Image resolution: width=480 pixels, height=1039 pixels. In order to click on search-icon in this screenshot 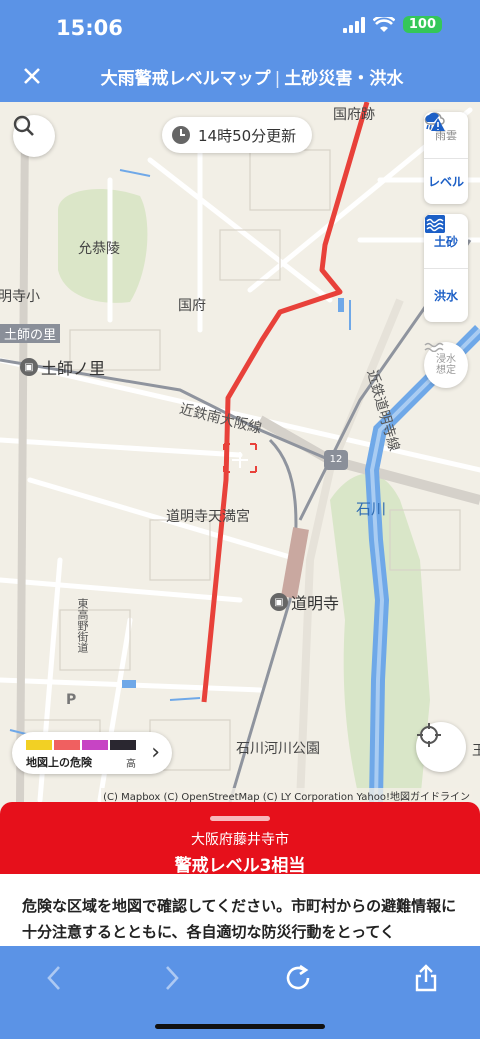, I will do `click(23, 125)`.